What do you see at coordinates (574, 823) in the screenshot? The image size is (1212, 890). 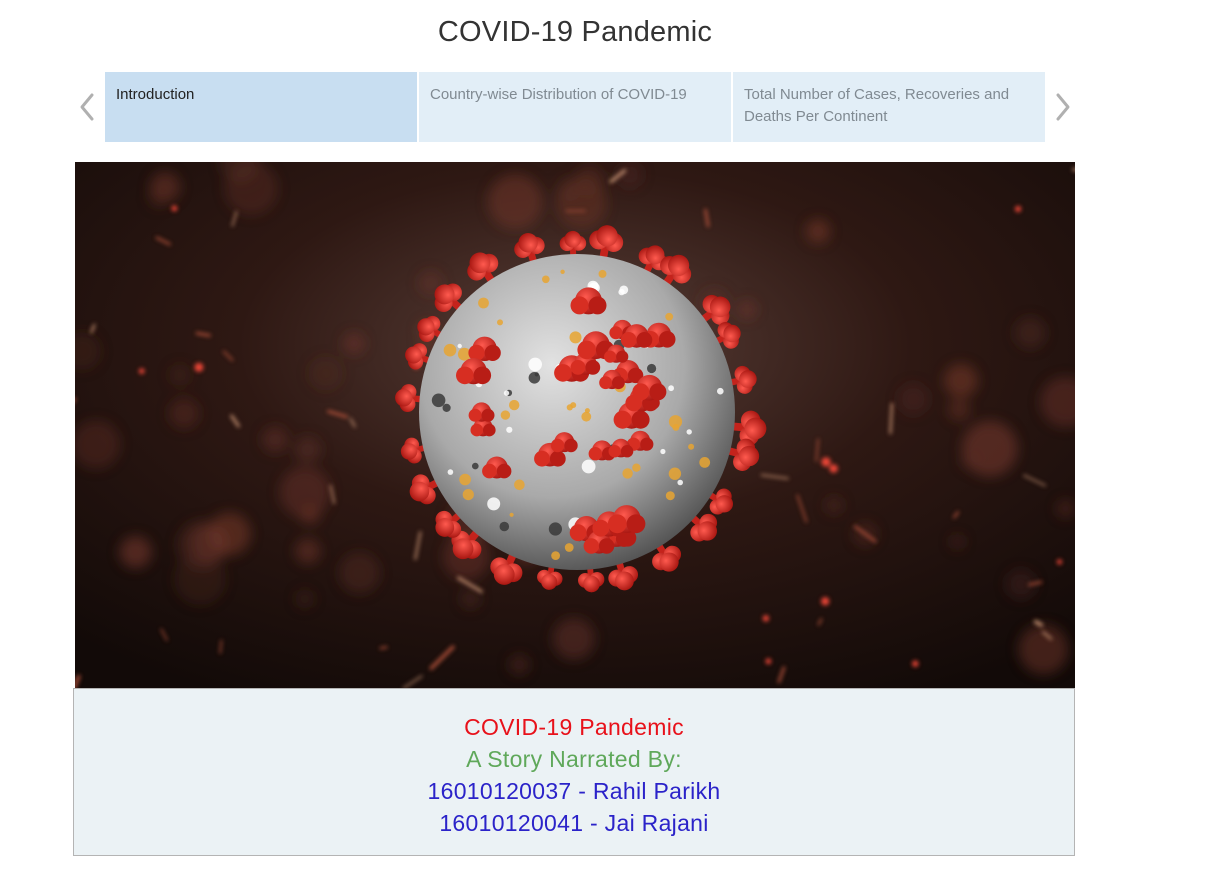 I see `caption-author: 16010120041 - Jai Rajani` at bounding box center [574, 823].